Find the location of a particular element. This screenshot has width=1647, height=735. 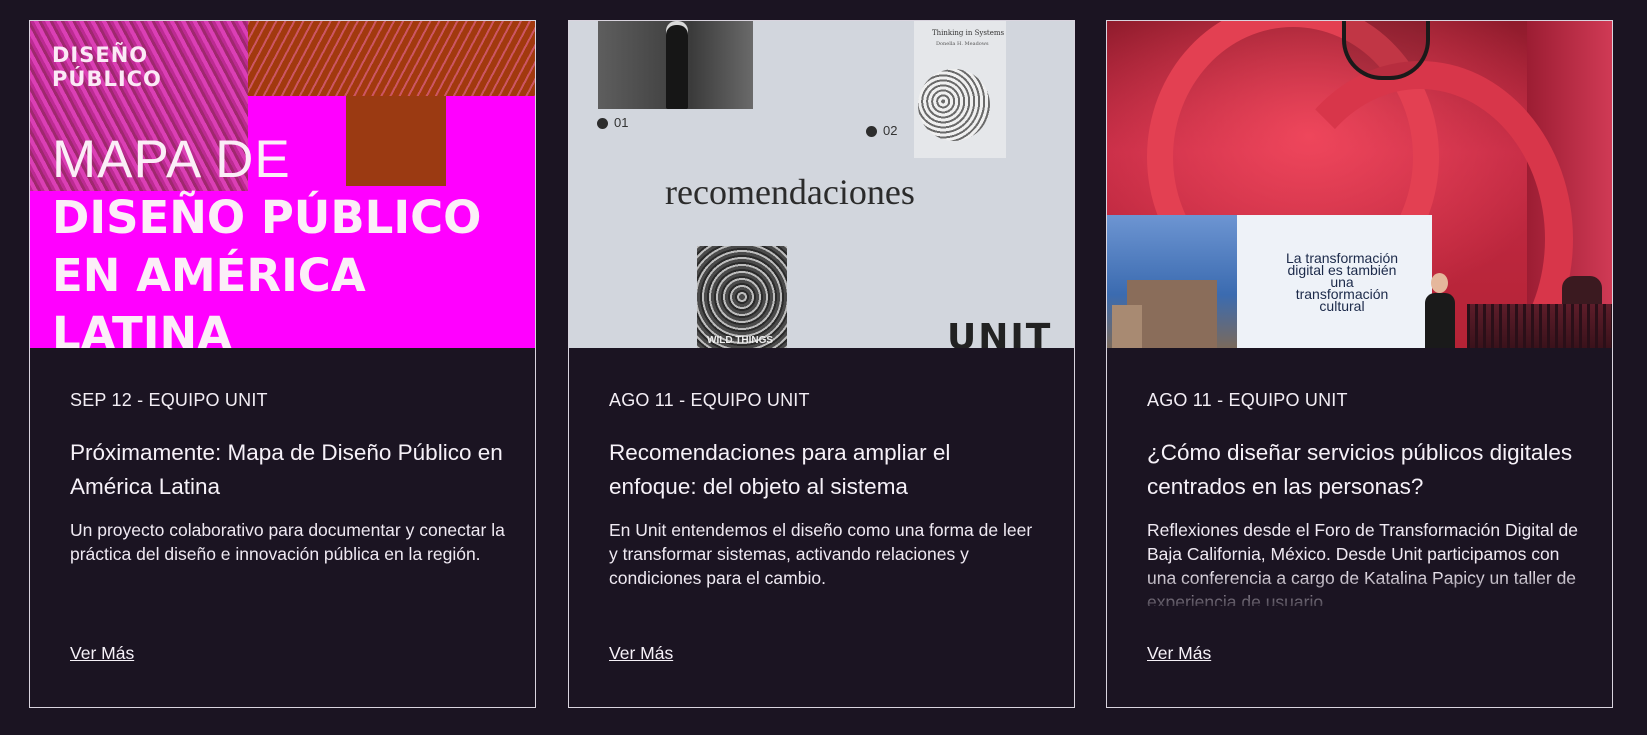

book-photo: WILD THINGS is located at coordinates (742, 297).